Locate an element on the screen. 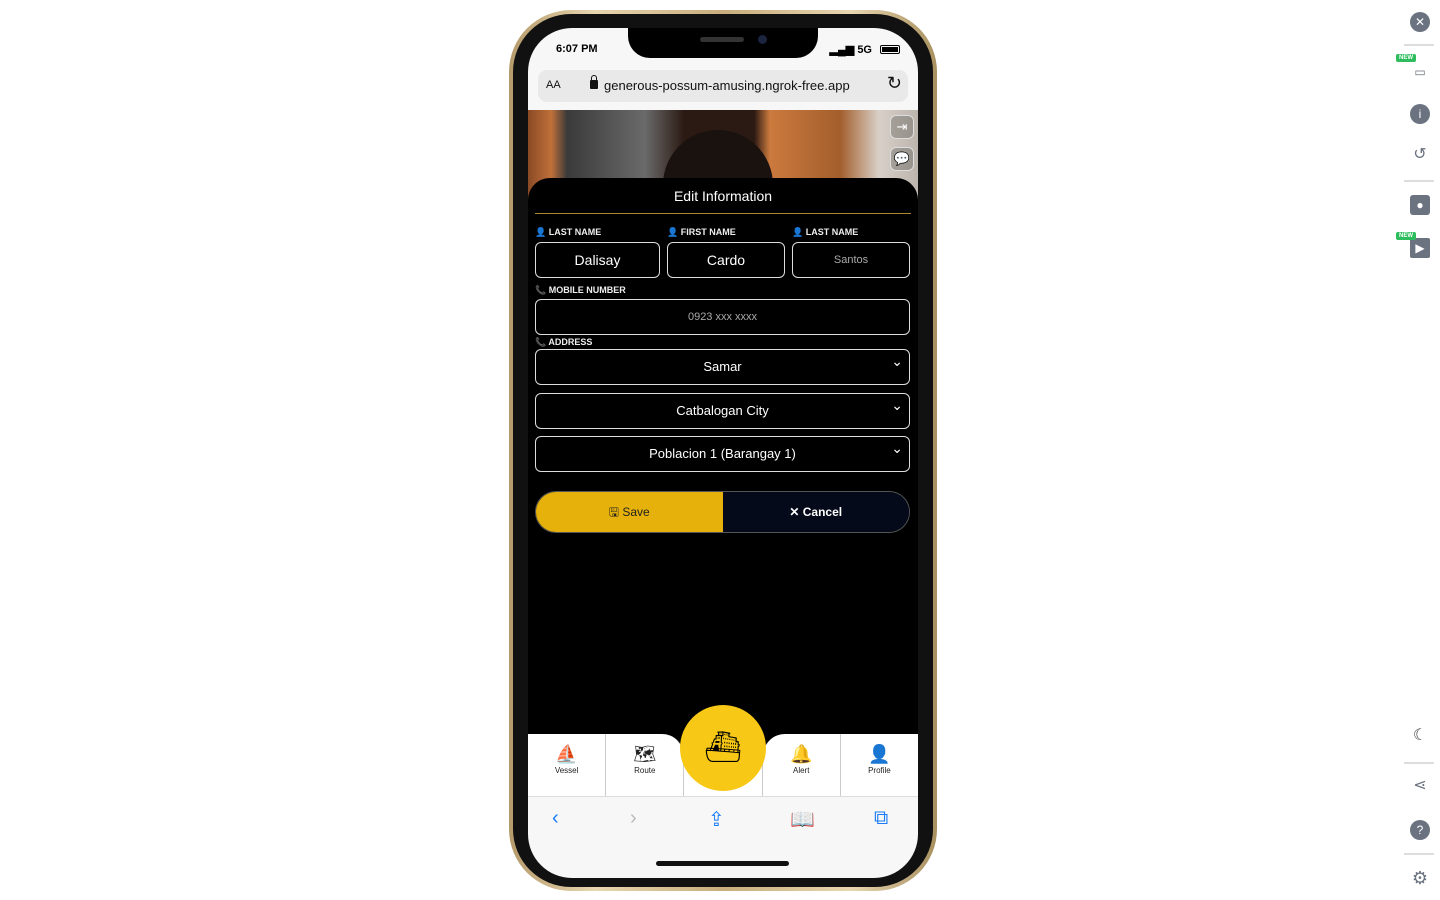 The width and height of the screenshot is (1440, 900). last-name-label: 👤 LAST NAME is located at coordinates (568, 232).